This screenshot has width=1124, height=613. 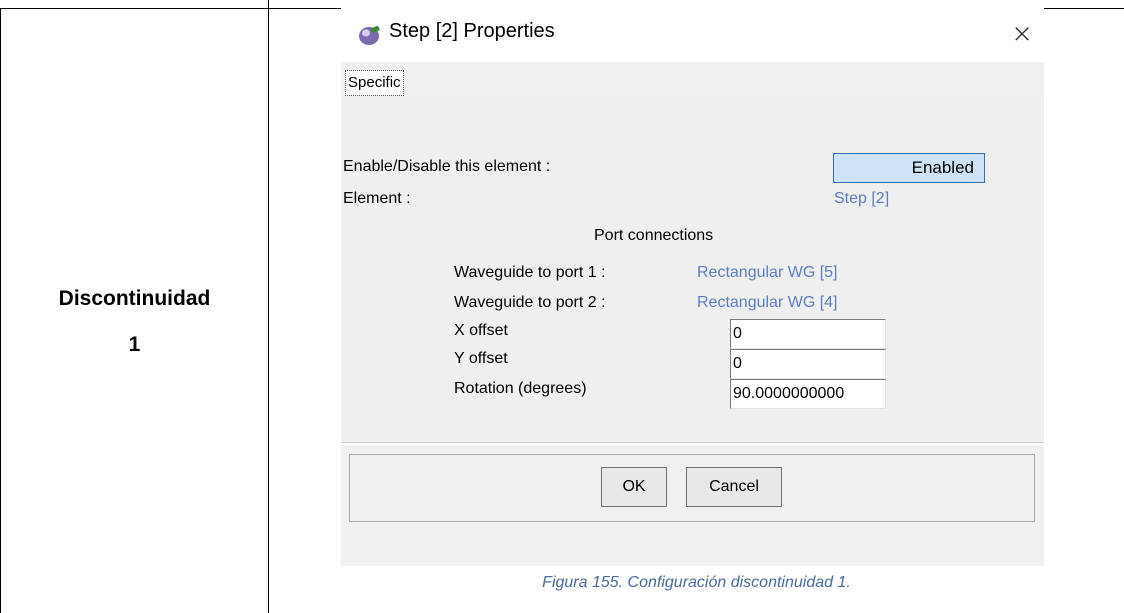 What do you see at coordinates (481, 358) in the screenshot?
I see `y-offset-label: Y offset` at bounding box center [481, 358].